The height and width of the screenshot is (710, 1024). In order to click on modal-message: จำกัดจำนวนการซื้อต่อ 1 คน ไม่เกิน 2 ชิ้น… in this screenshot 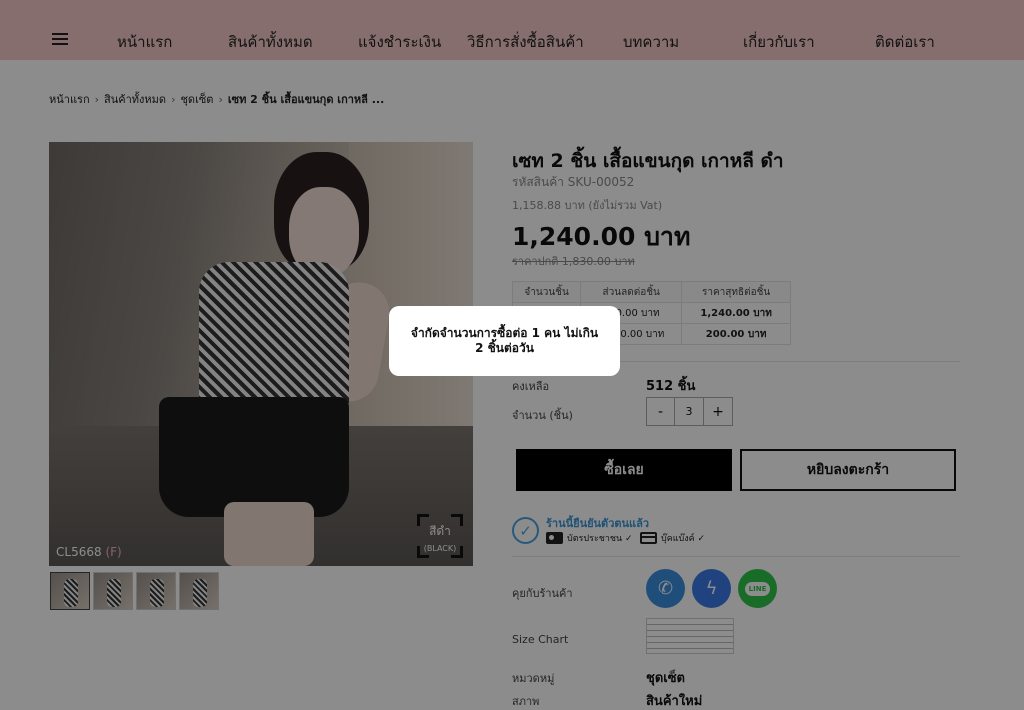, I will do `click(504, 340)`.